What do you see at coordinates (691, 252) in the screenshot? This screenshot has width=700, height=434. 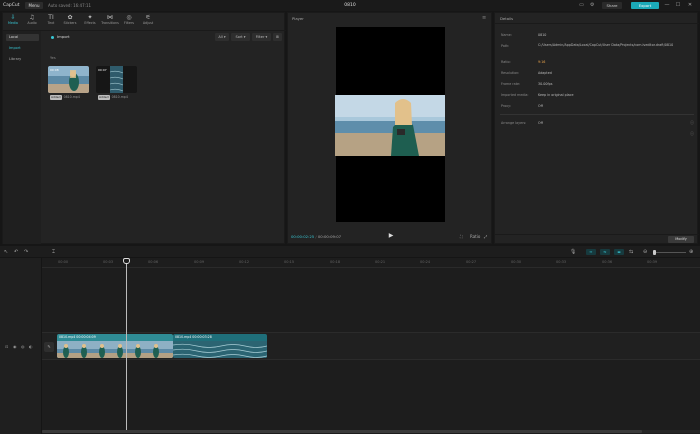 I see `zoom-in-icon: ⊕` at bounding box center [691, 252].